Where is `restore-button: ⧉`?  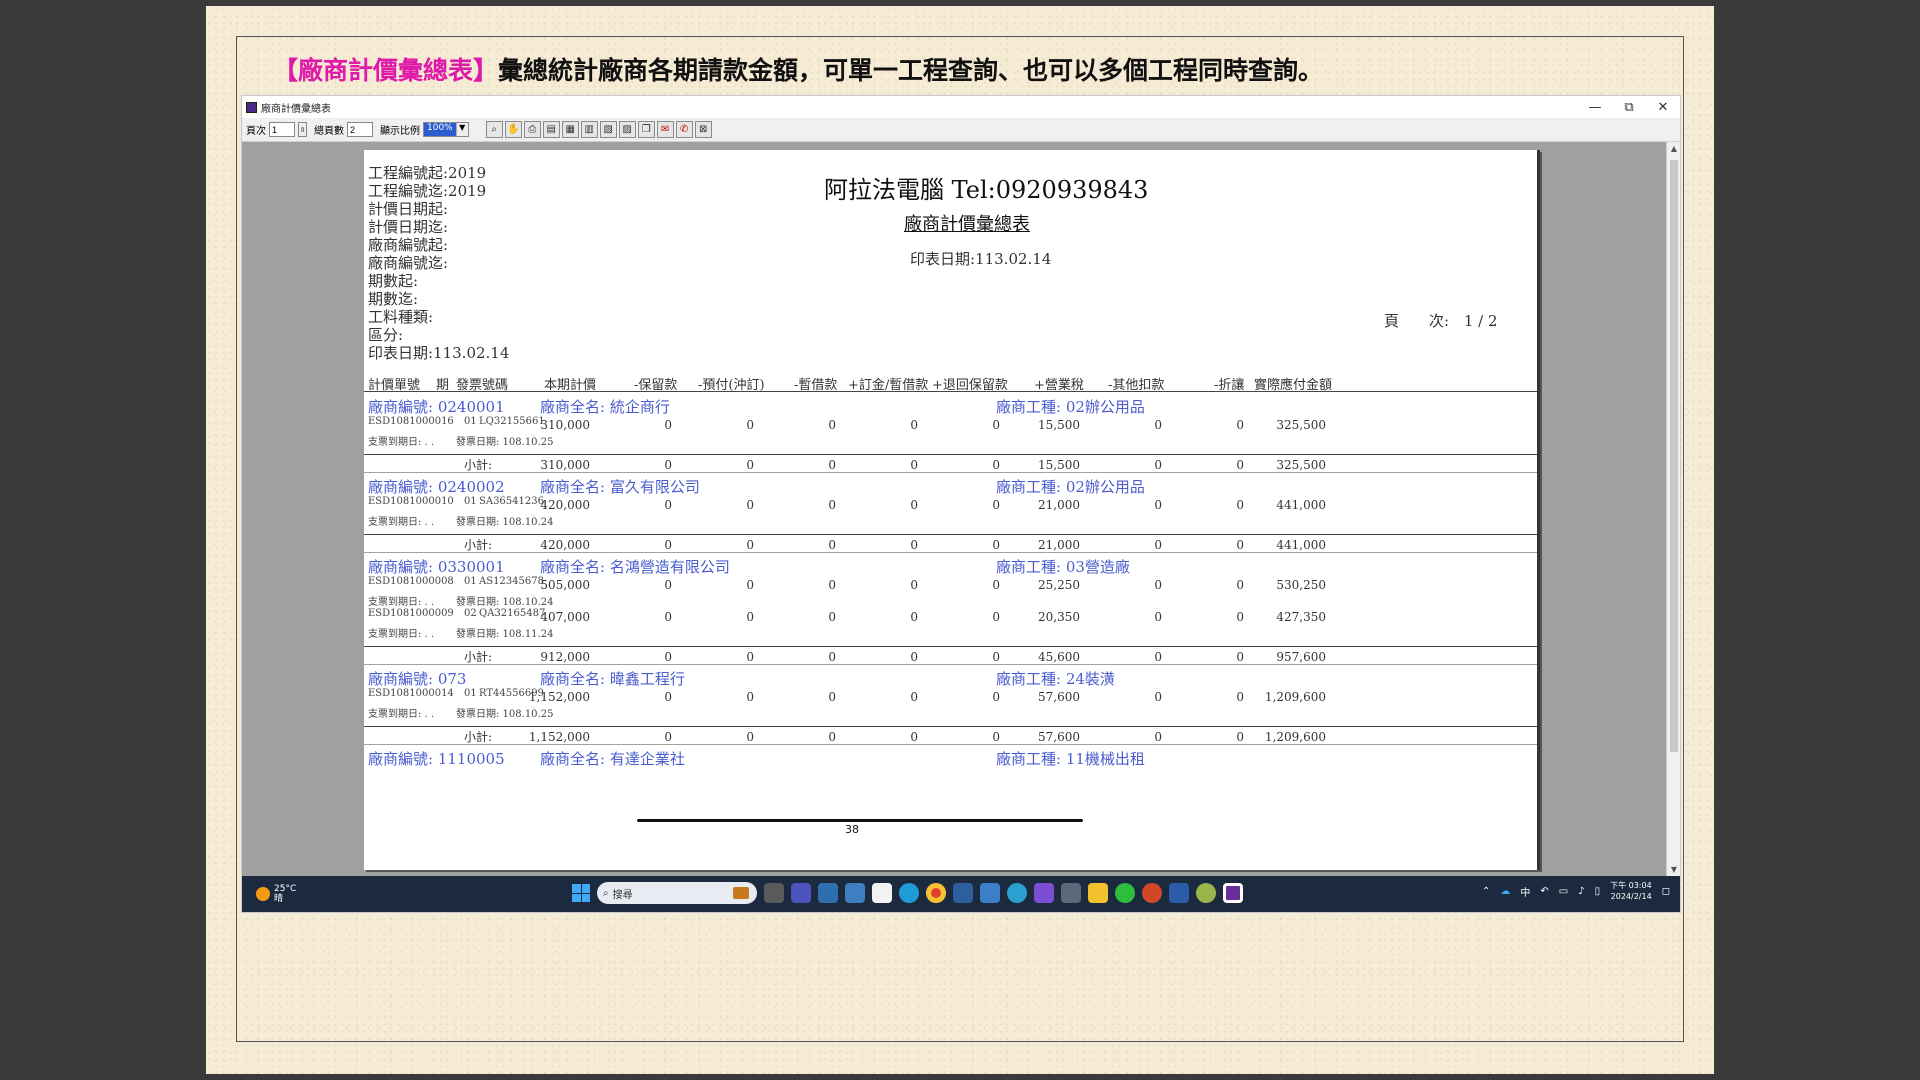 restore-button: ⧉ is located at coordinates (1629, 107).